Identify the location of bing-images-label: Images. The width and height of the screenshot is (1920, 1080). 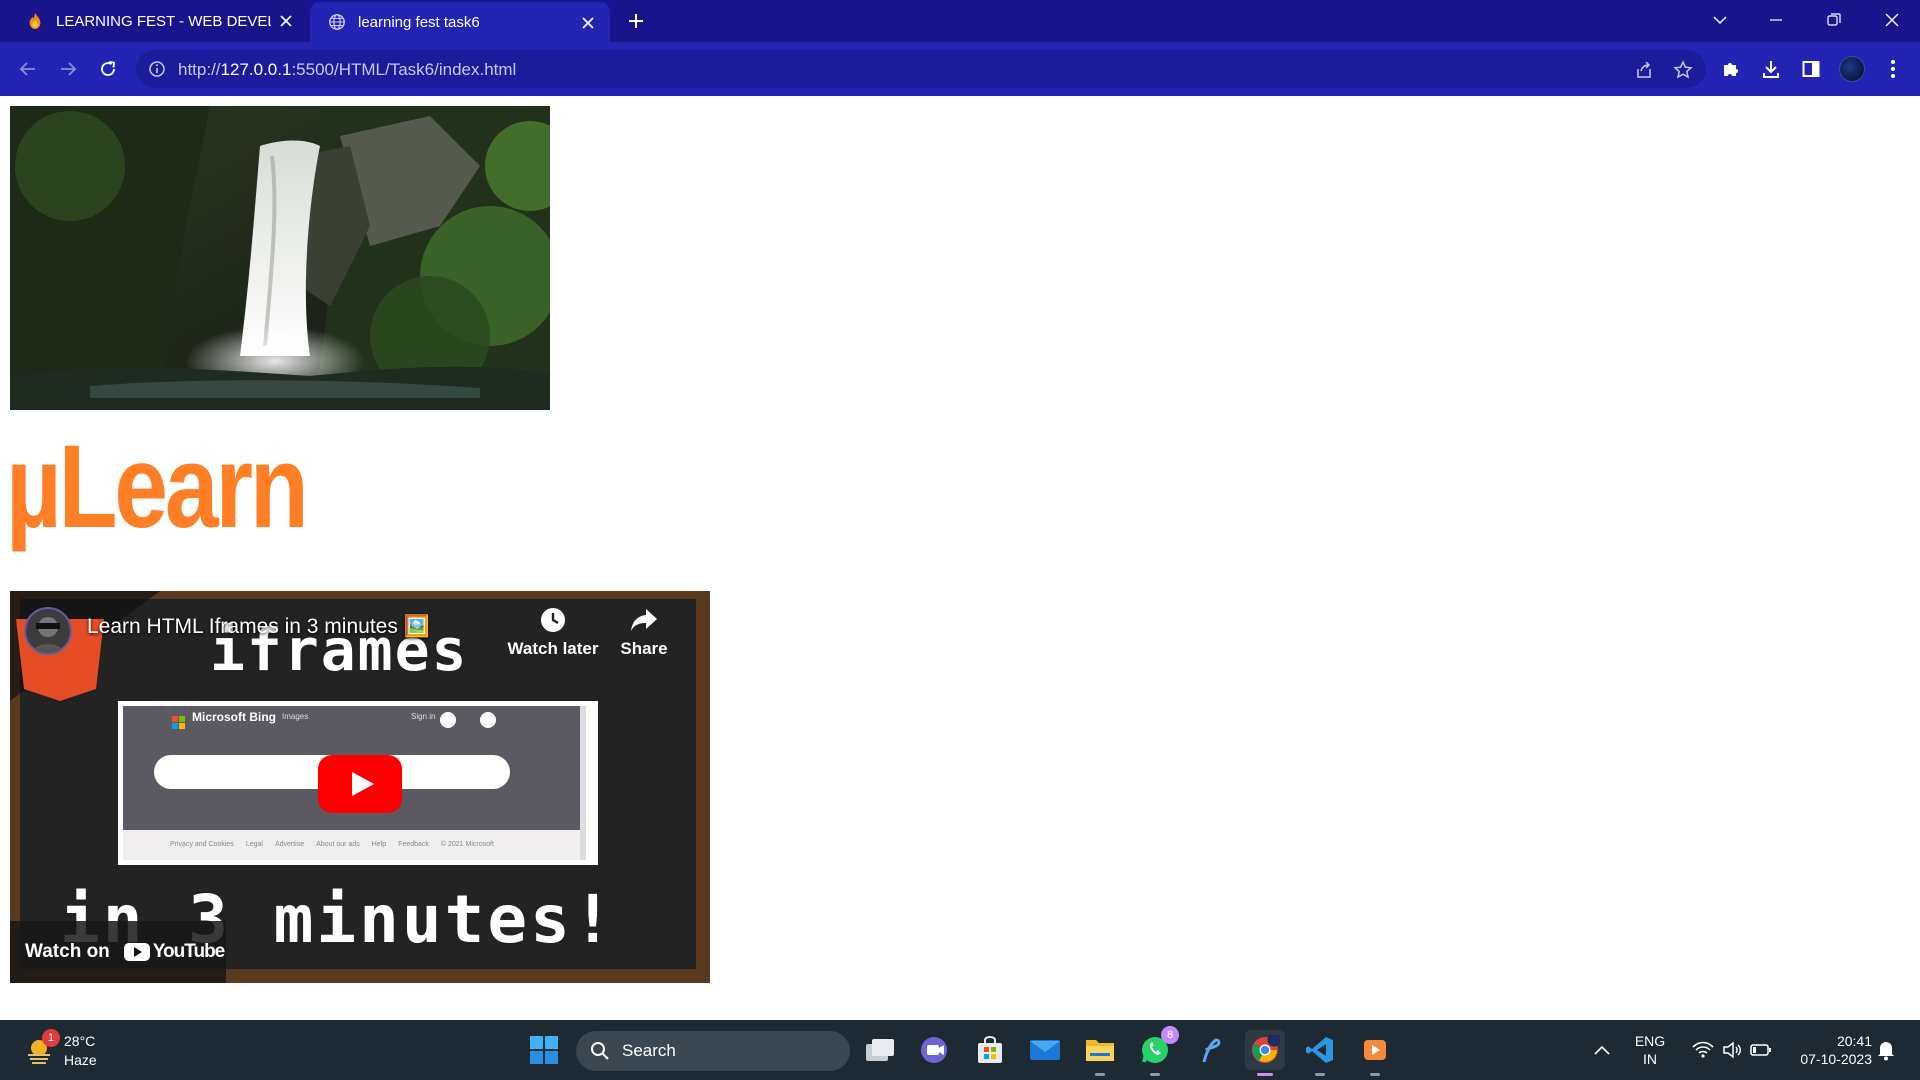
(295, 716).